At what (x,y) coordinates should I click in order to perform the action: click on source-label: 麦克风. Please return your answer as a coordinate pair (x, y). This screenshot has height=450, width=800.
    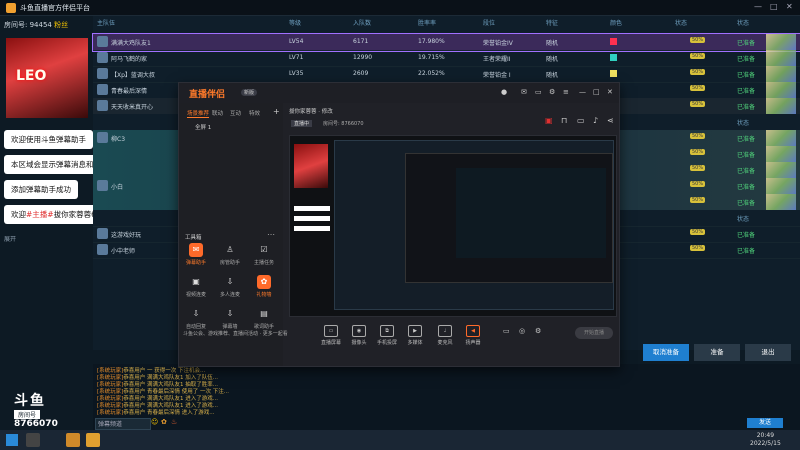
    Looking at the image, I should click on (445, 343).